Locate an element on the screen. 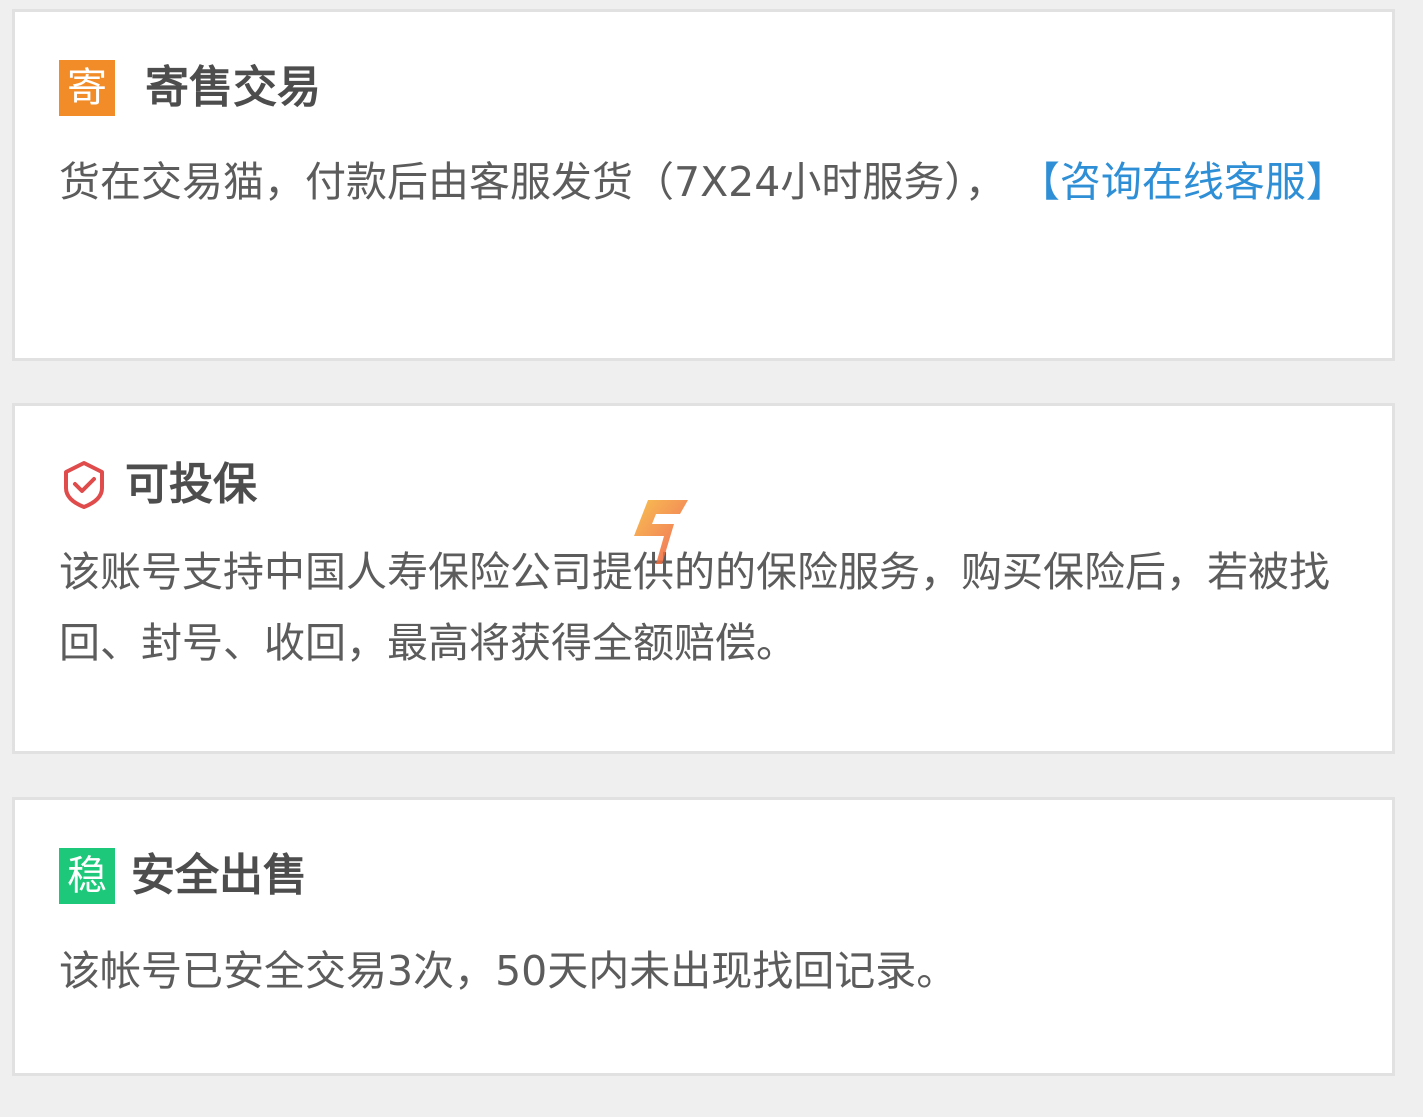 The height and width of the screenshot is (1117, 1423). brand-logo-icon is located at coordinates (660, 533).